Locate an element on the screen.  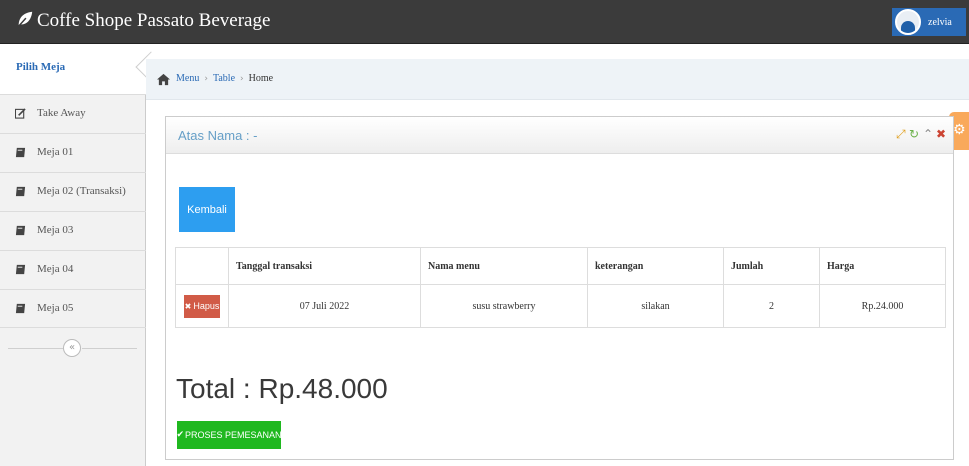
delete-button: ✖ Hapus is located at coordinates (202, 306).